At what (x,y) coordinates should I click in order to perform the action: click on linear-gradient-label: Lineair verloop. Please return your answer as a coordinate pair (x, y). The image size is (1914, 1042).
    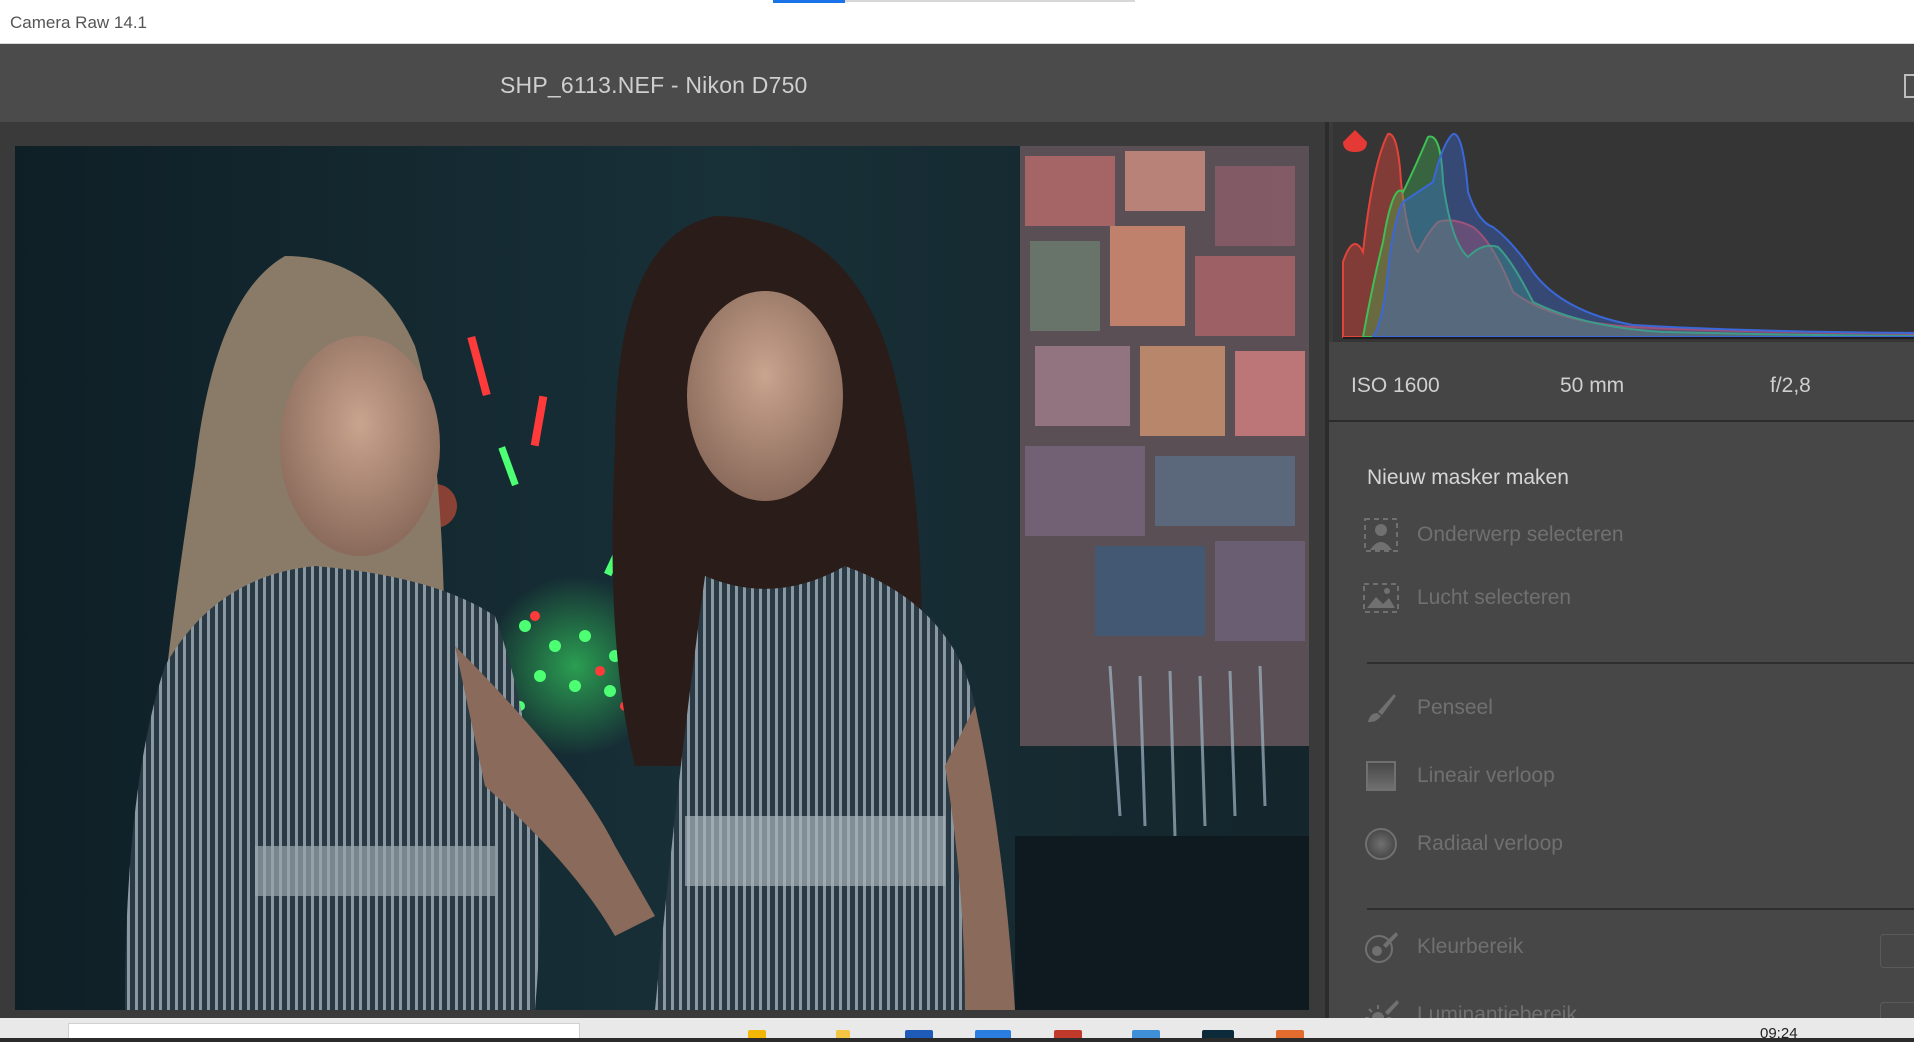
    Looking at the image, I should click on (1486, 775).